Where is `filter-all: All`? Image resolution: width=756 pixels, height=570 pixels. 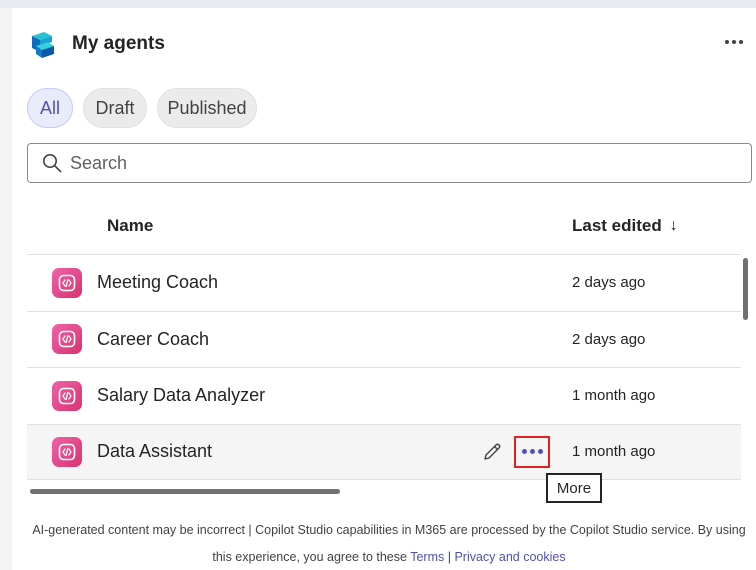
filter-all: All is located at coordinates (50, 108).